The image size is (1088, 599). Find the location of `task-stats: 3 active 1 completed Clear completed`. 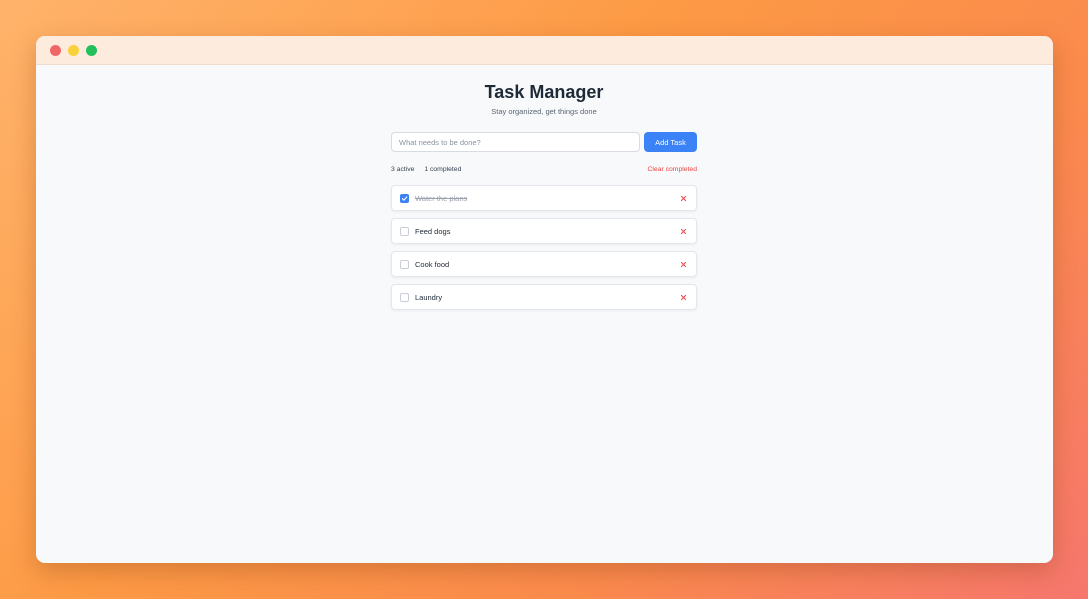

task-stats: 3 active 1 completed Clear completed is located at coordinates (544, 169).